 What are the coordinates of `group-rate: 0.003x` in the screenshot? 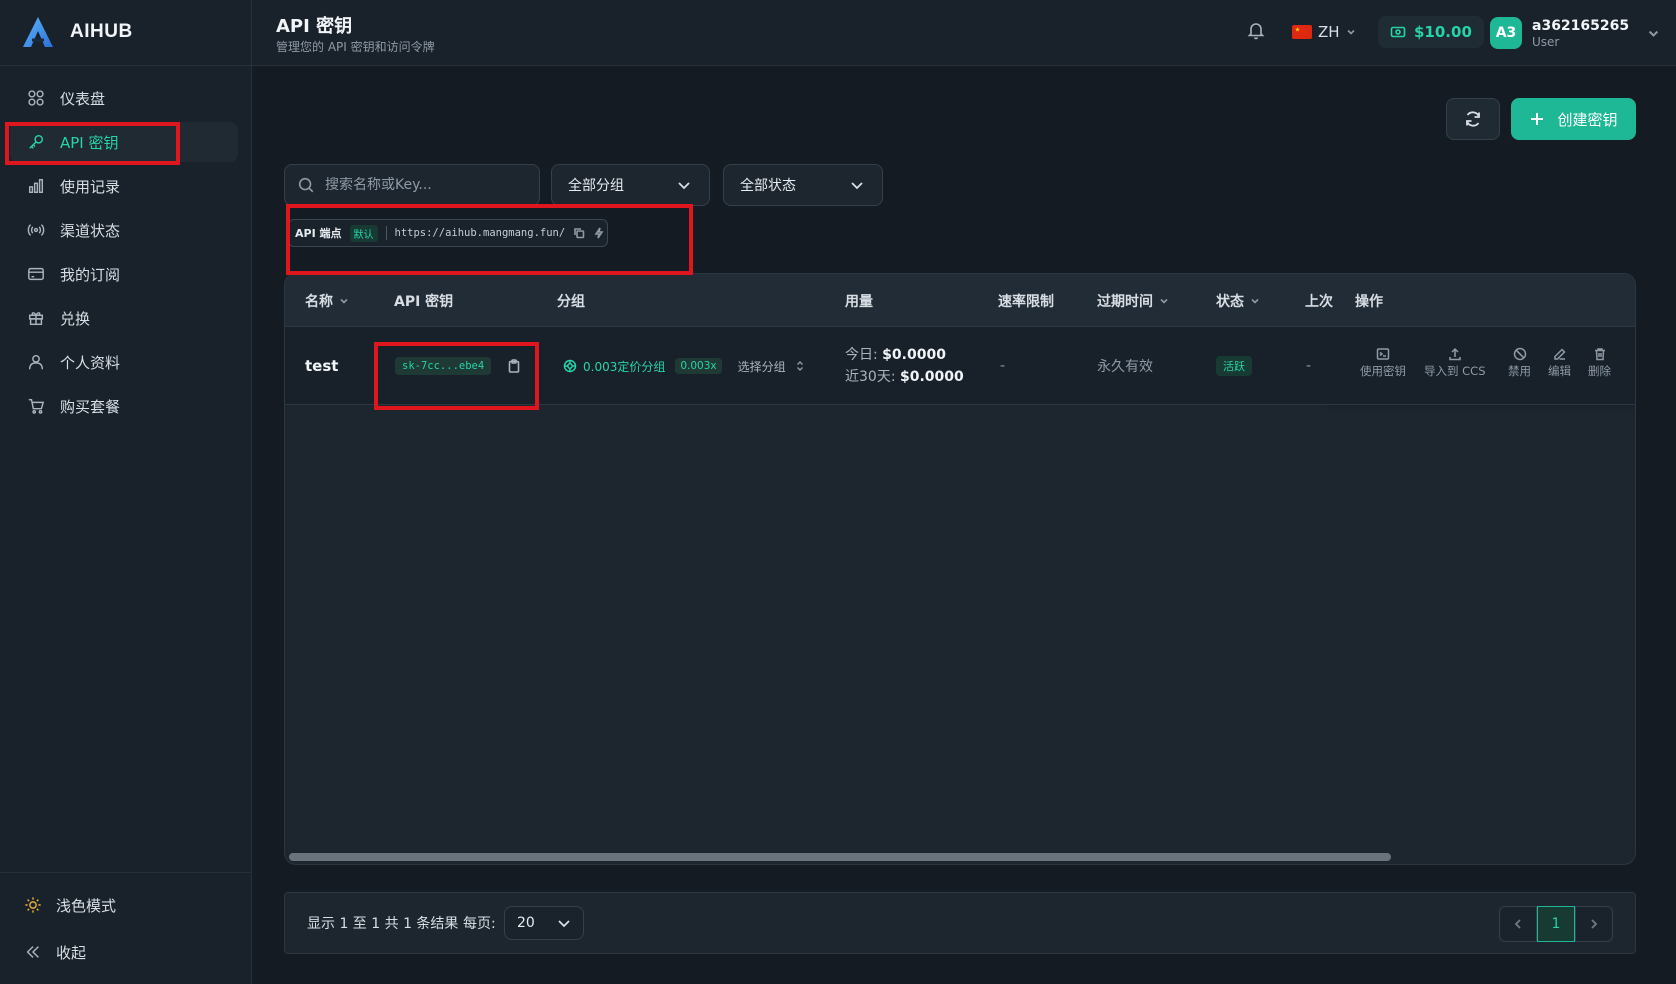 It's located at (698, 366).